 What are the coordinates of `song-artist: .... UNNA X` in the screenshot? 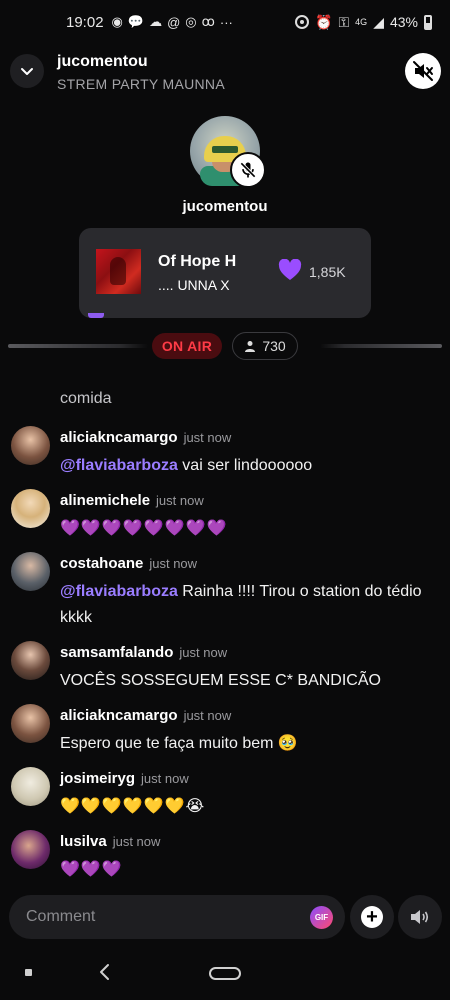 It's located at (194, 285).